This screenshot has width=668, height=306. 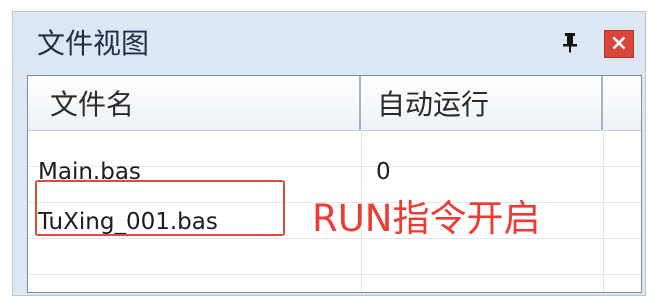 What do you see at coordinates (194, 103) in the screenshot?
I see `column-header-filename: 文件名` at bounding box center [194, 103].